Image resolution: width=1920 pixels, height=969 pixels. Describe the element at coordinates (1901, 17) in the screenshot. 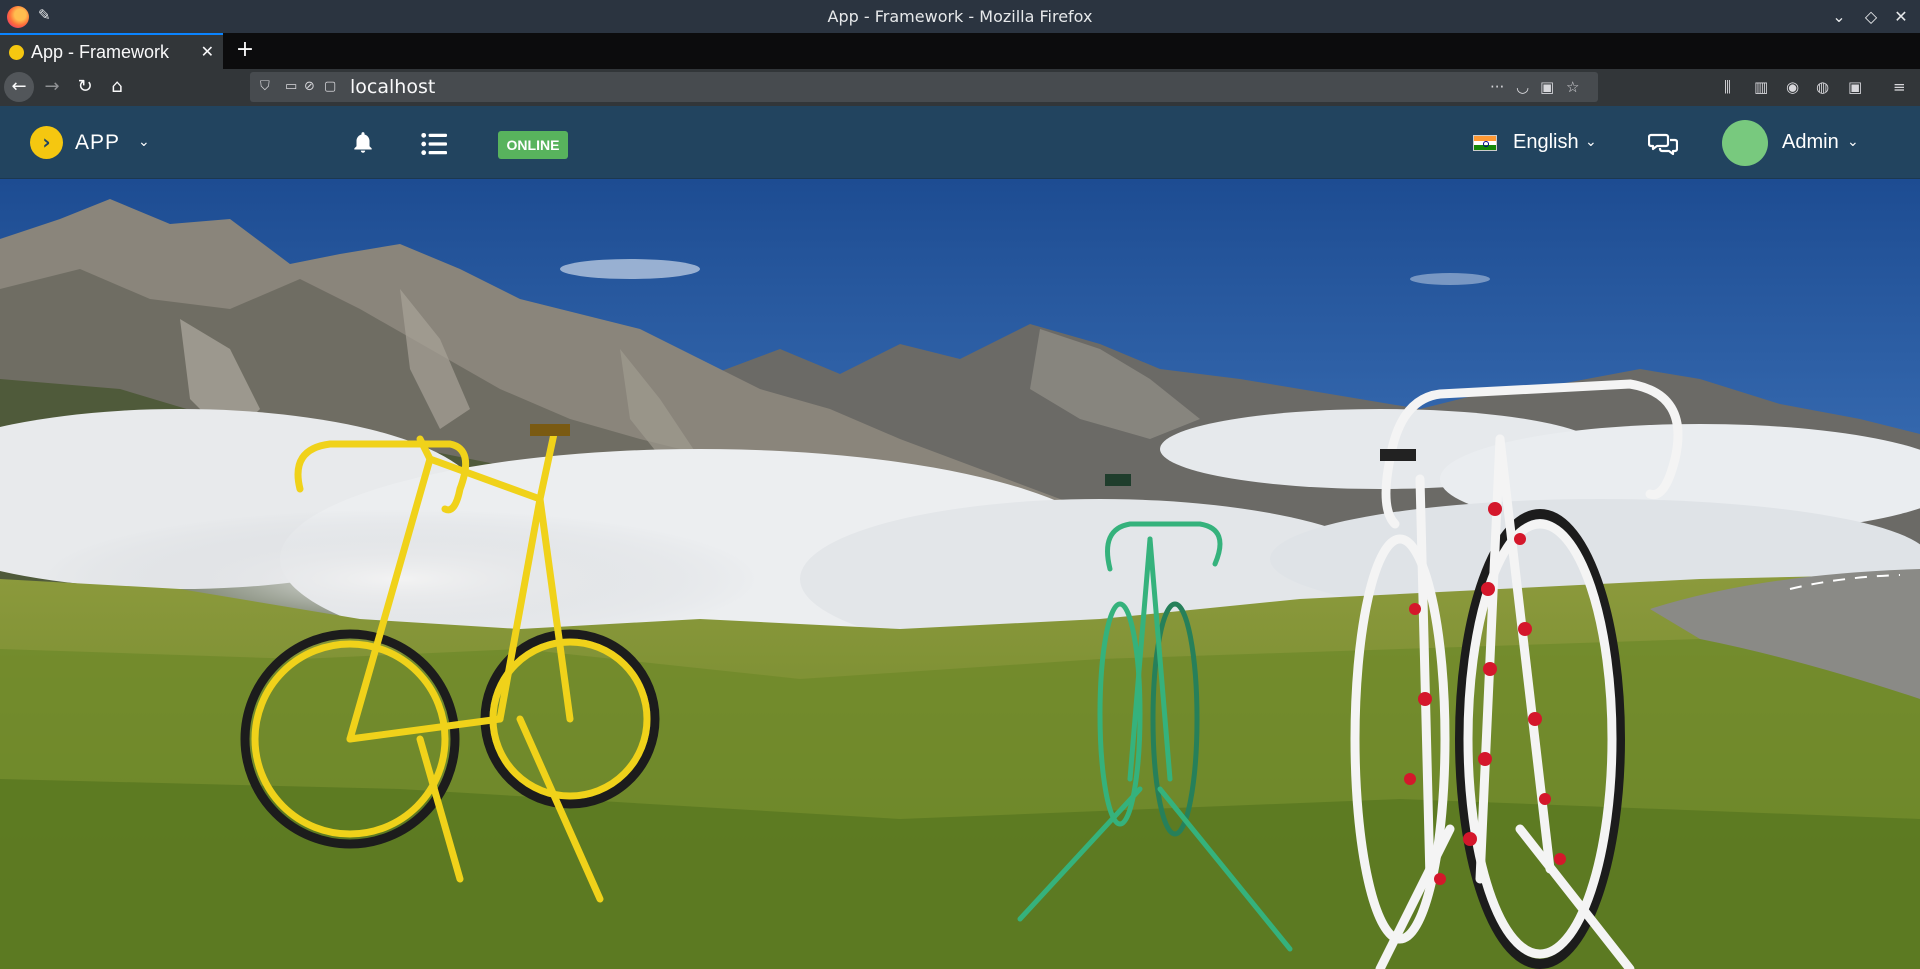

I see `close-icon: ✕` at that location.